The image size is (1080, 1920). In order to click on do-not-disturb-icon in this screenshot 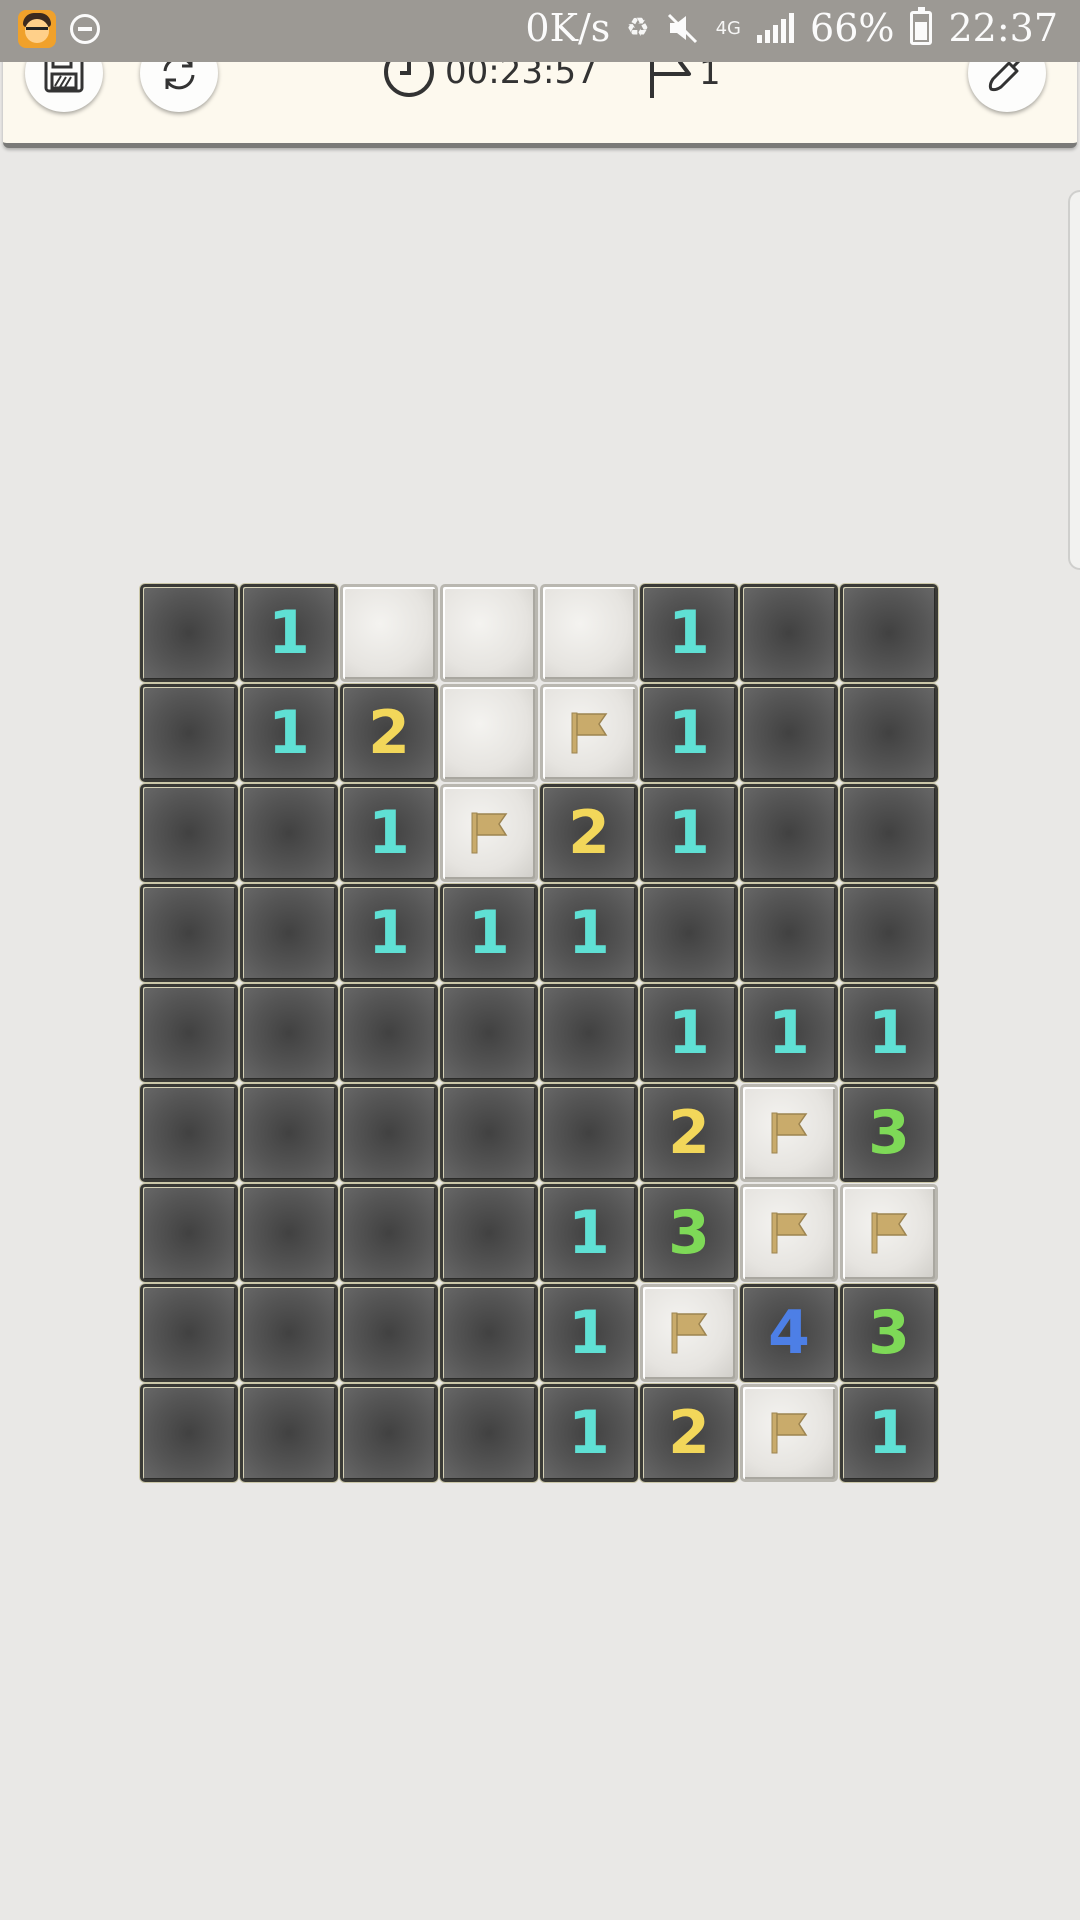, I will do `click(85, 29)`.